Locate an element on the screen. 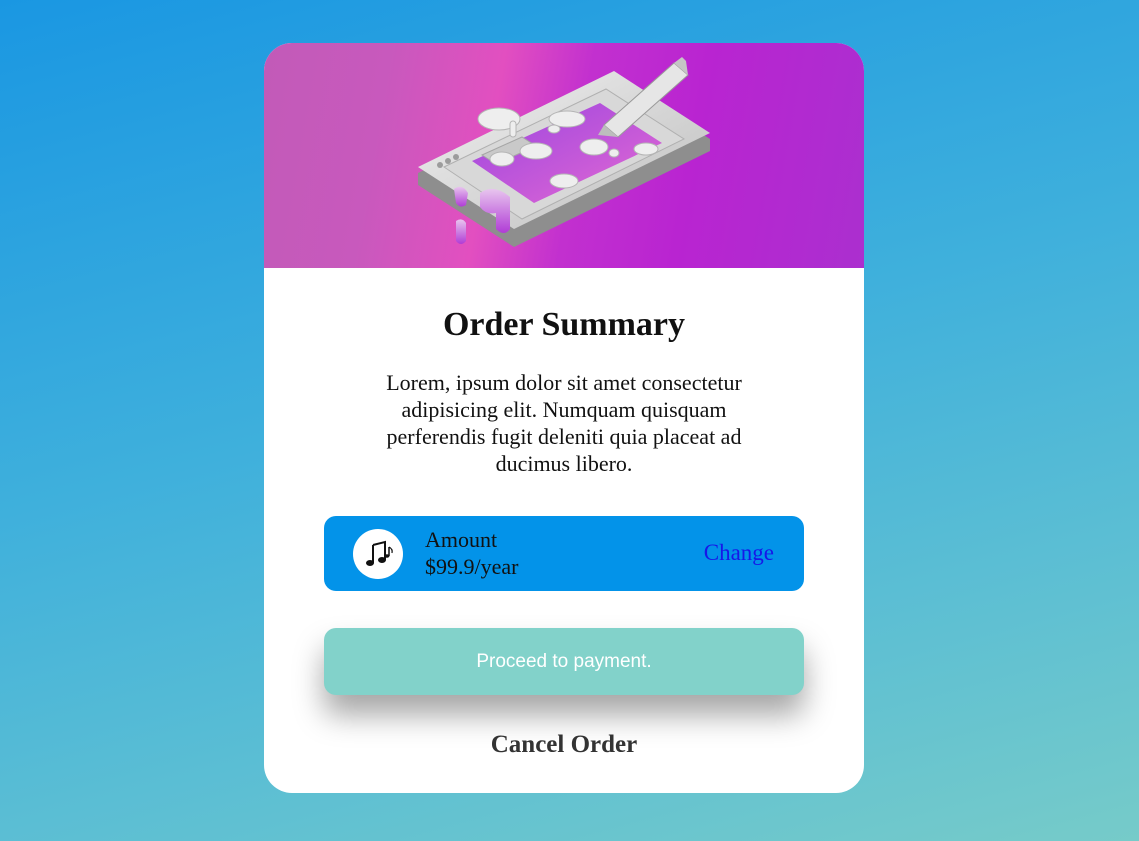  isometric-tablet-illustration is located at coordinates (564, 152).